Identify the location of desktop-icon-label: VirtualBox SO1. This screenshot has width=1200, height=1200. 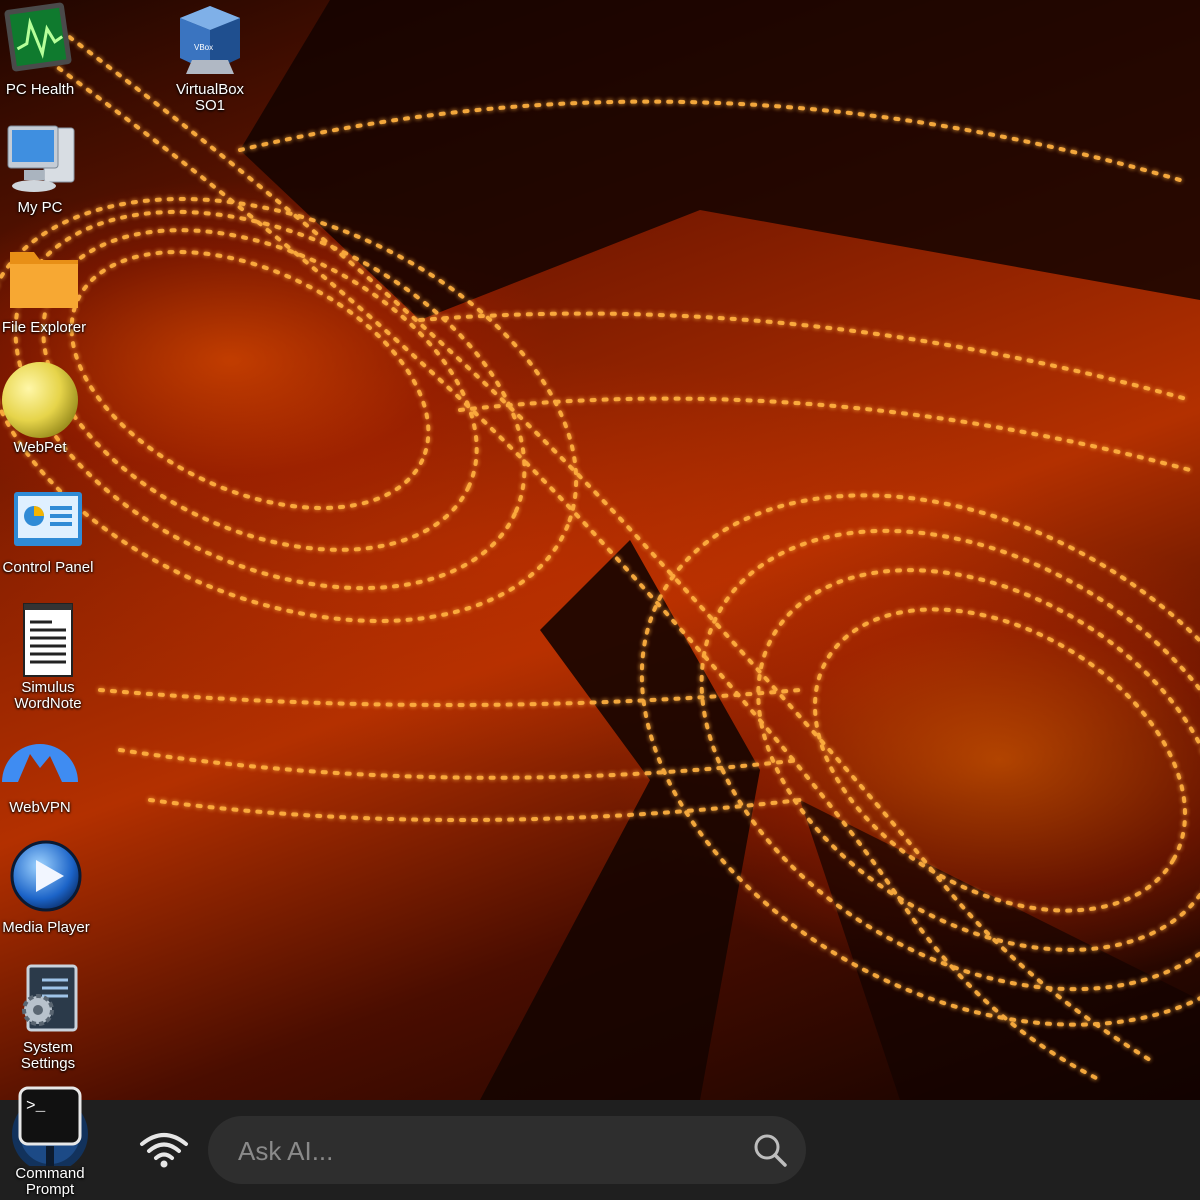
(210, 97).